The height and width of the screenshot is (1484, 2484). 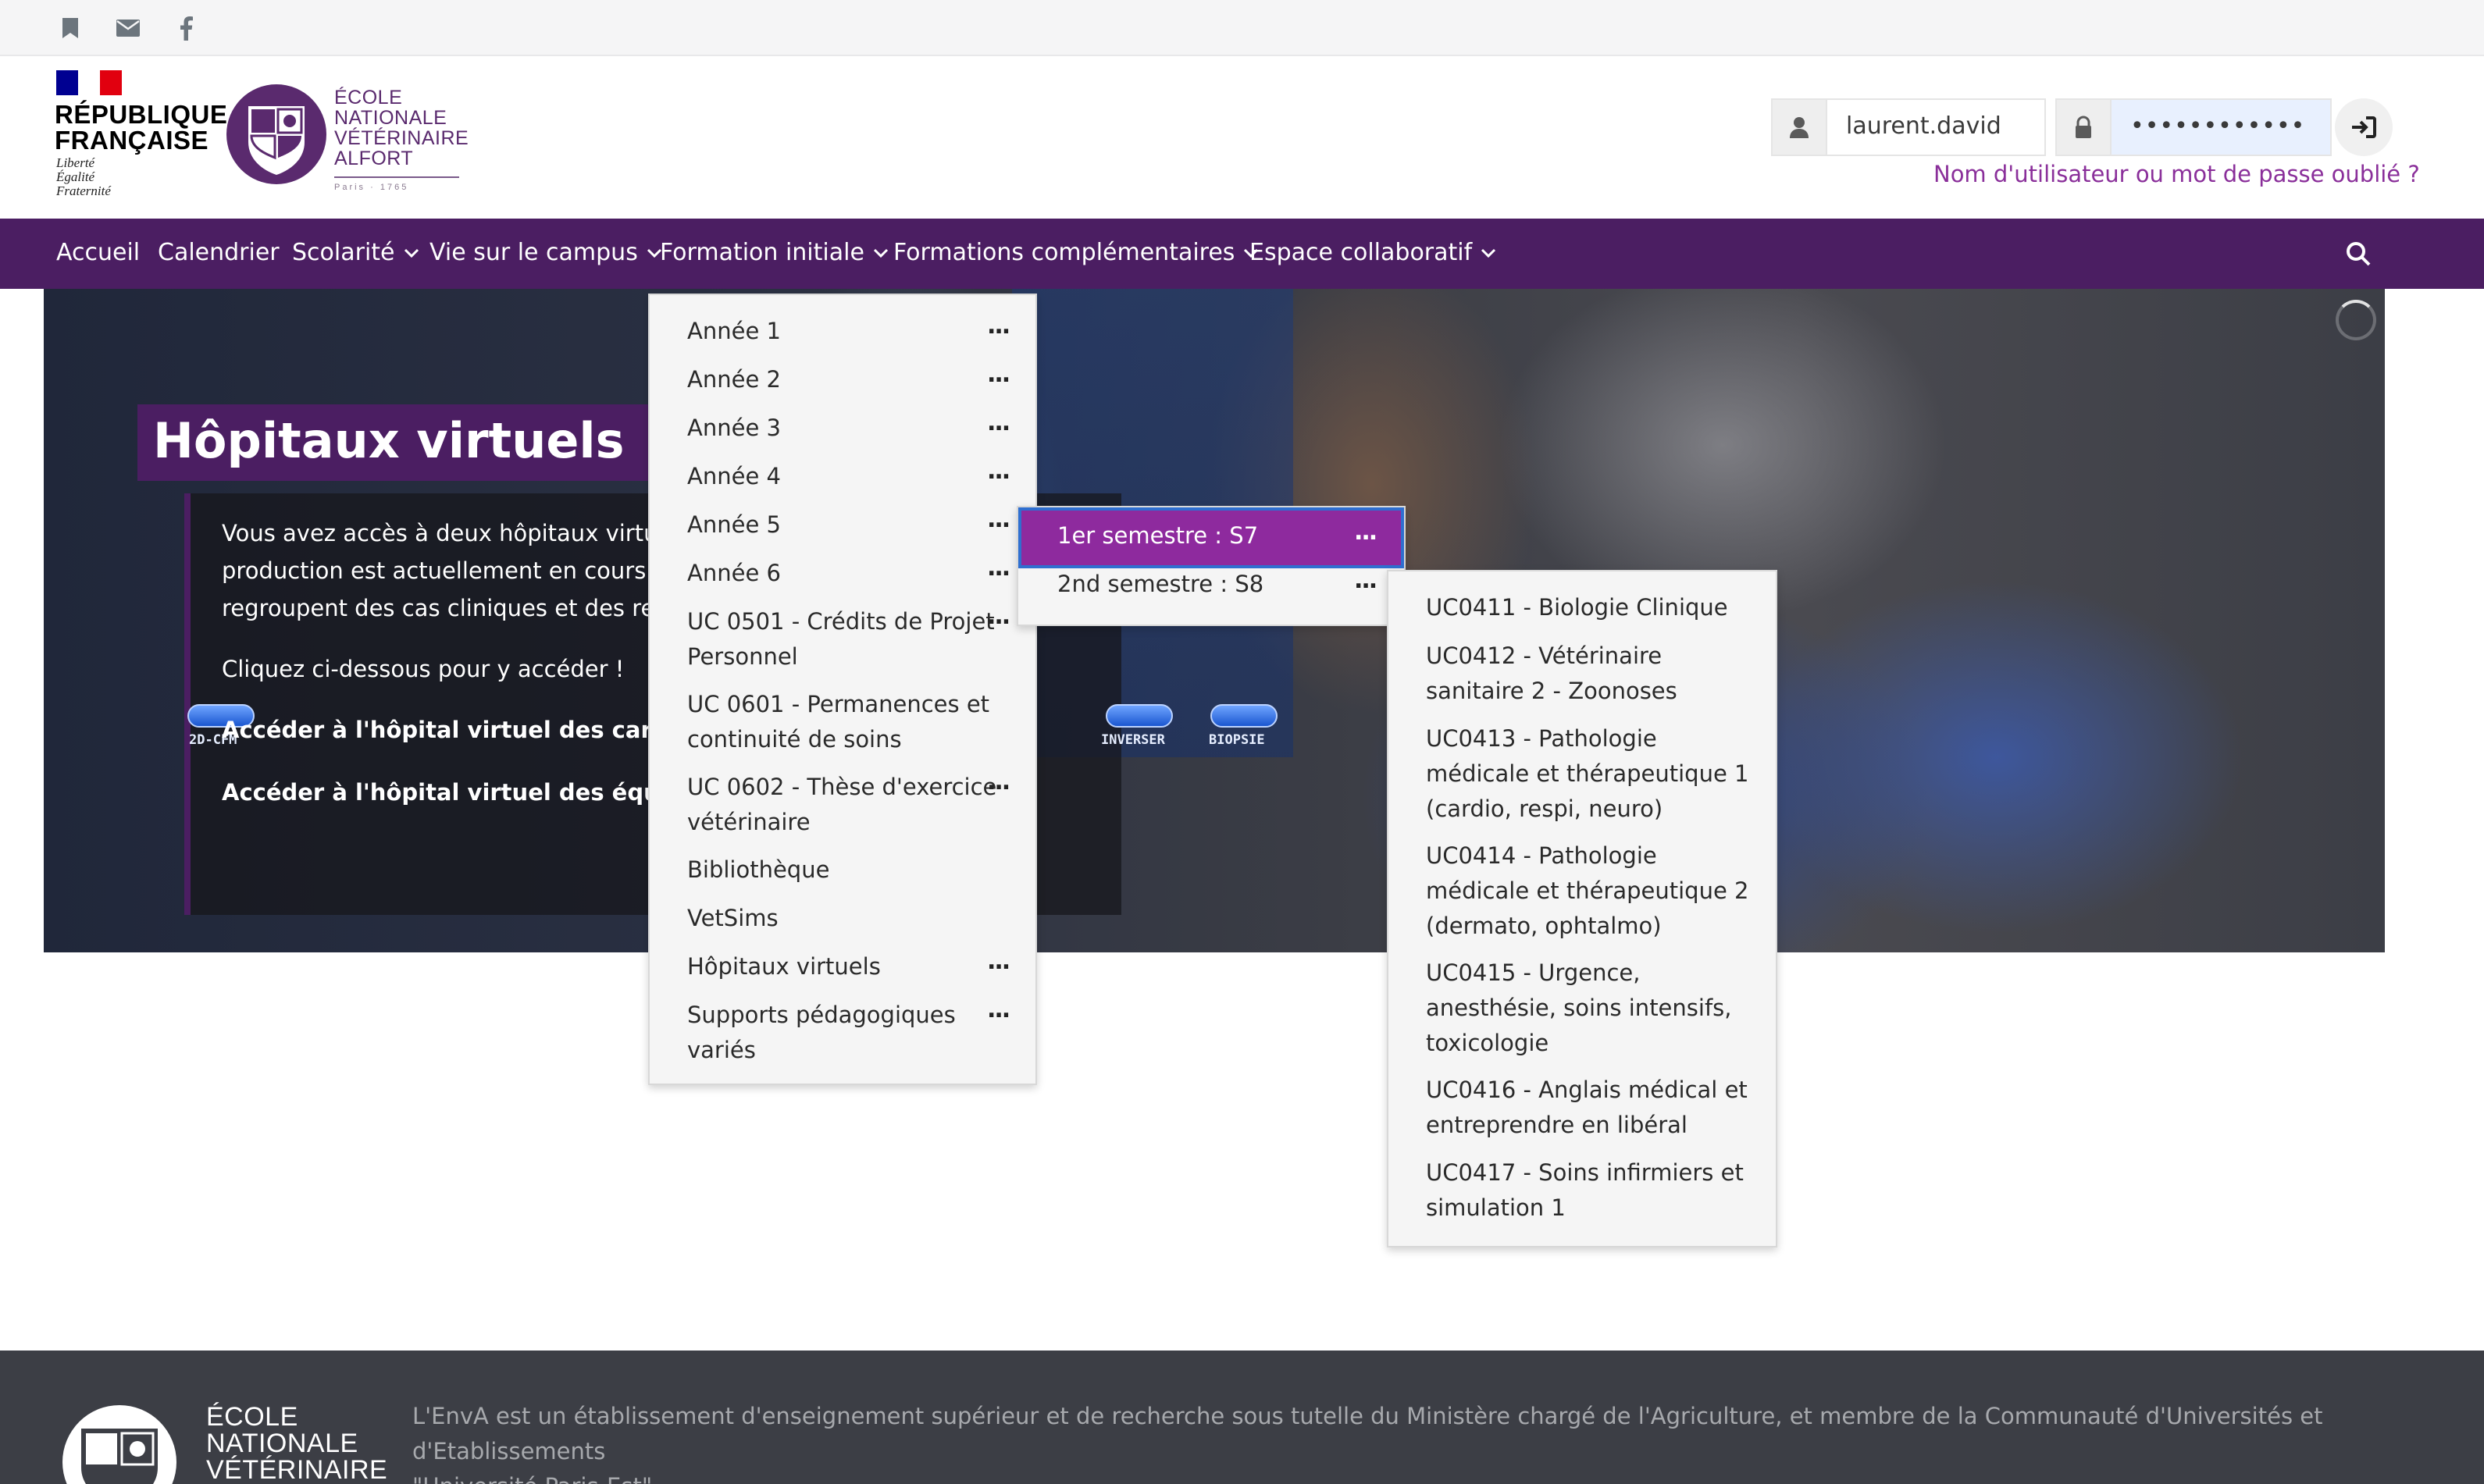 What do you see at coordinates (219, 252) in the screenshot?
I see `nav-item-calendrier: Calendrier` at bounding box center [219, 252].